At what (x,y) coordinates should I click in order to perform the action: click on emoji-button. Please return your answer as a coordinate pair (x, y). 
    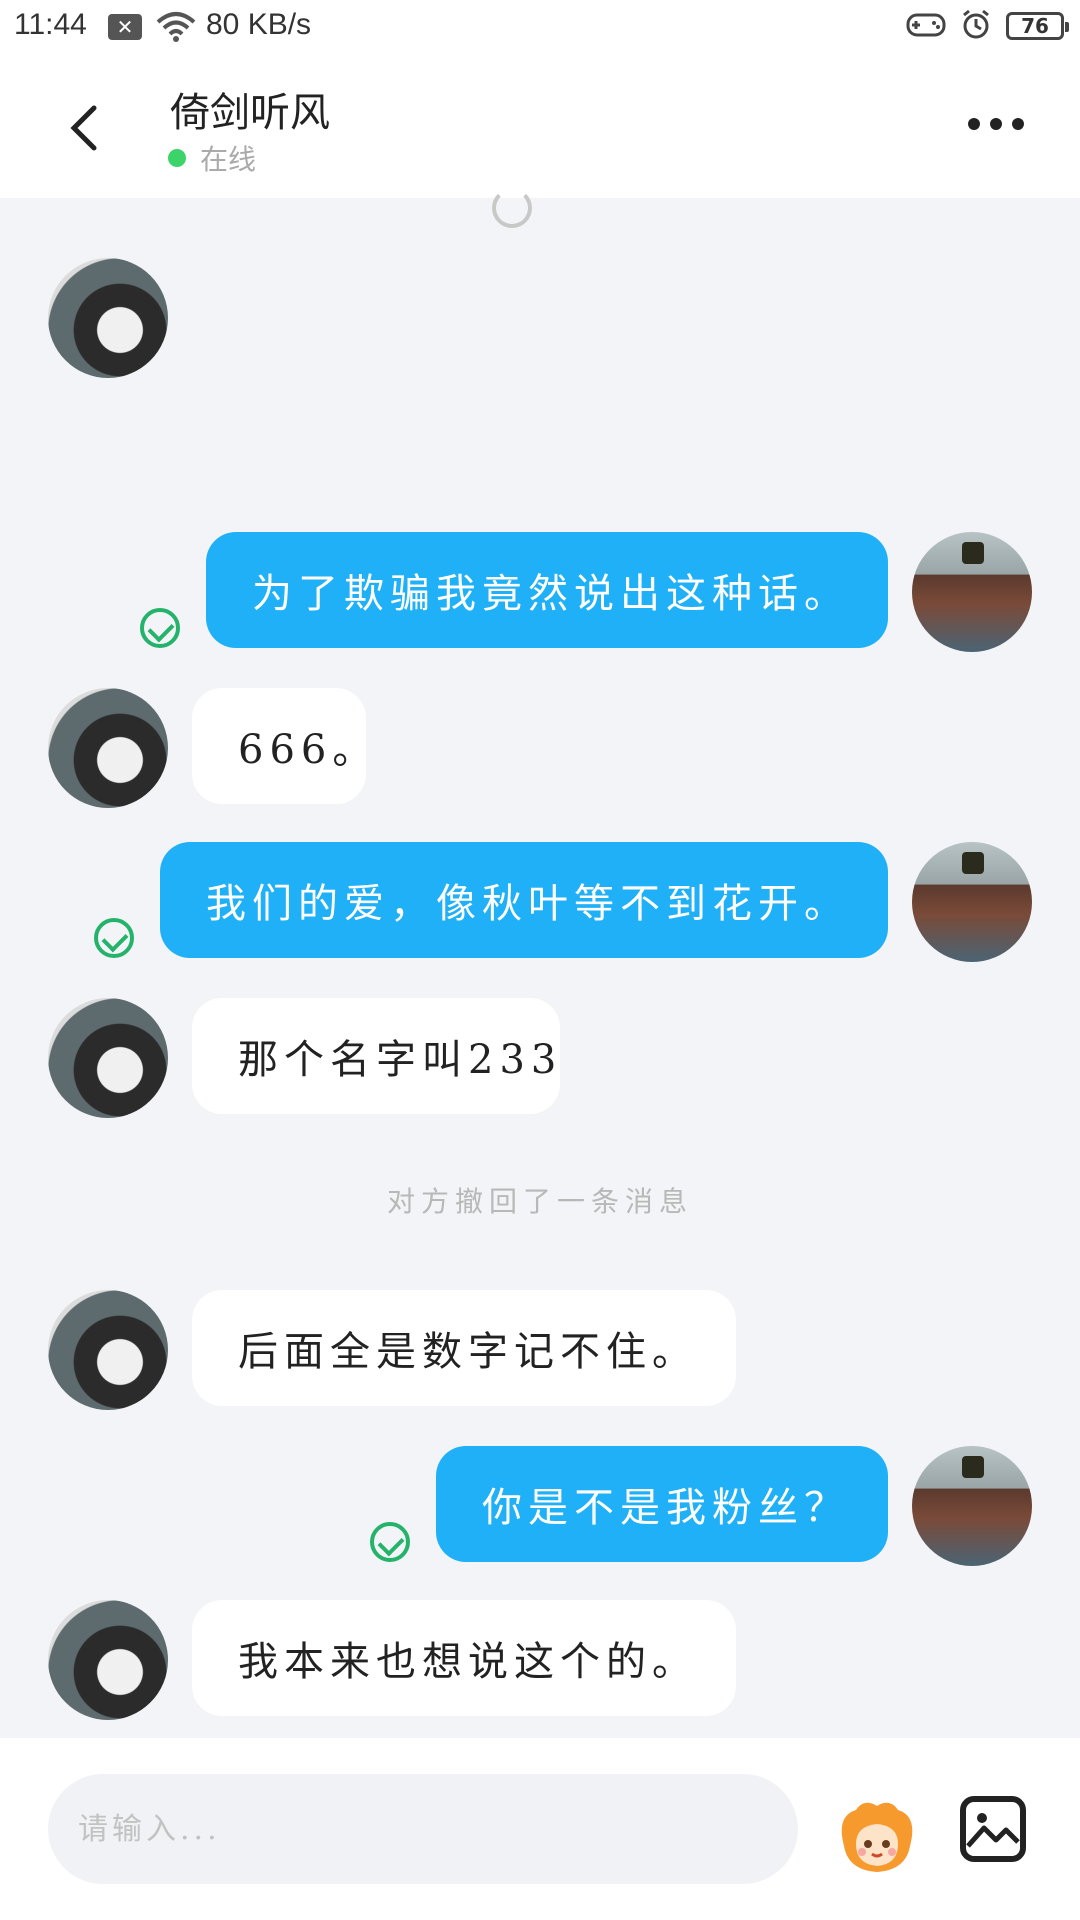
    Looking at the image, I should click on (877, 1836).